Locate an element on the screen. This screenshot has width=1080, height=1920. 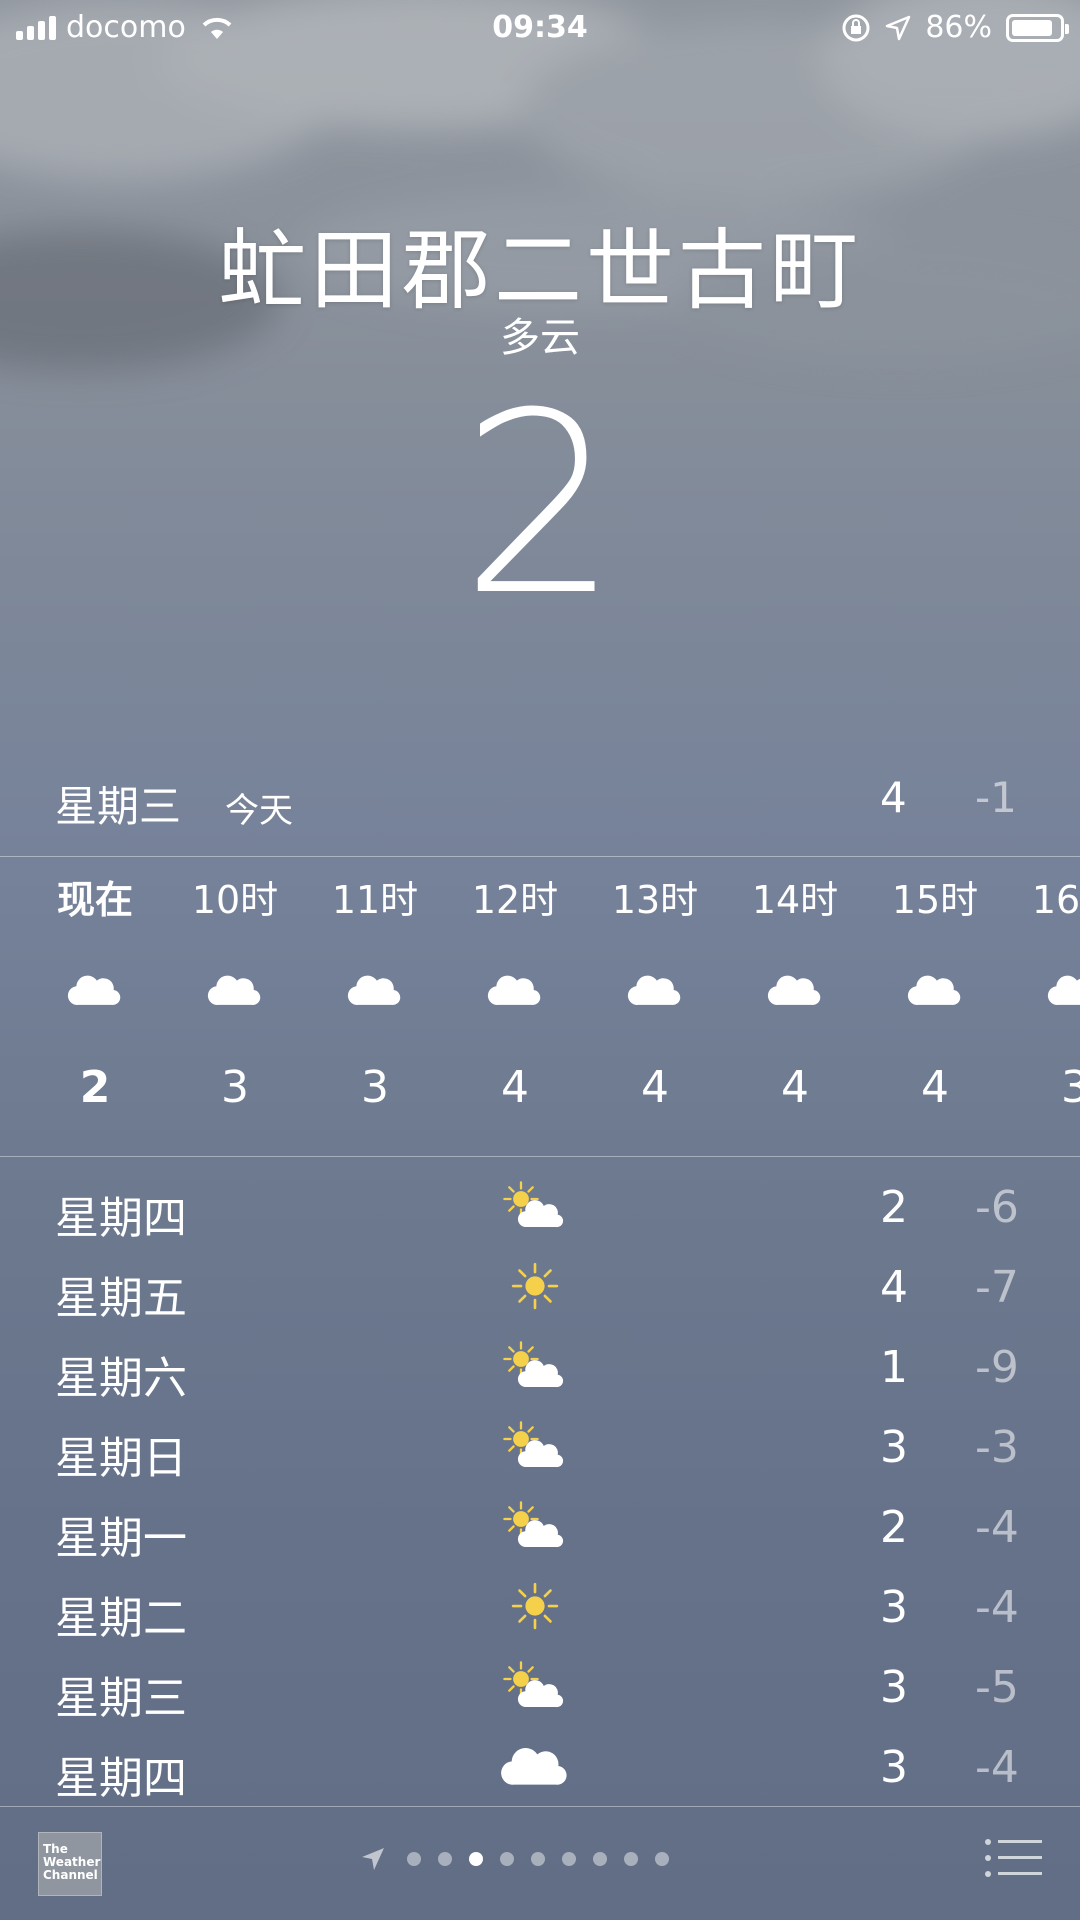
today-day: 星期三 is located at coordinates (118, 806).